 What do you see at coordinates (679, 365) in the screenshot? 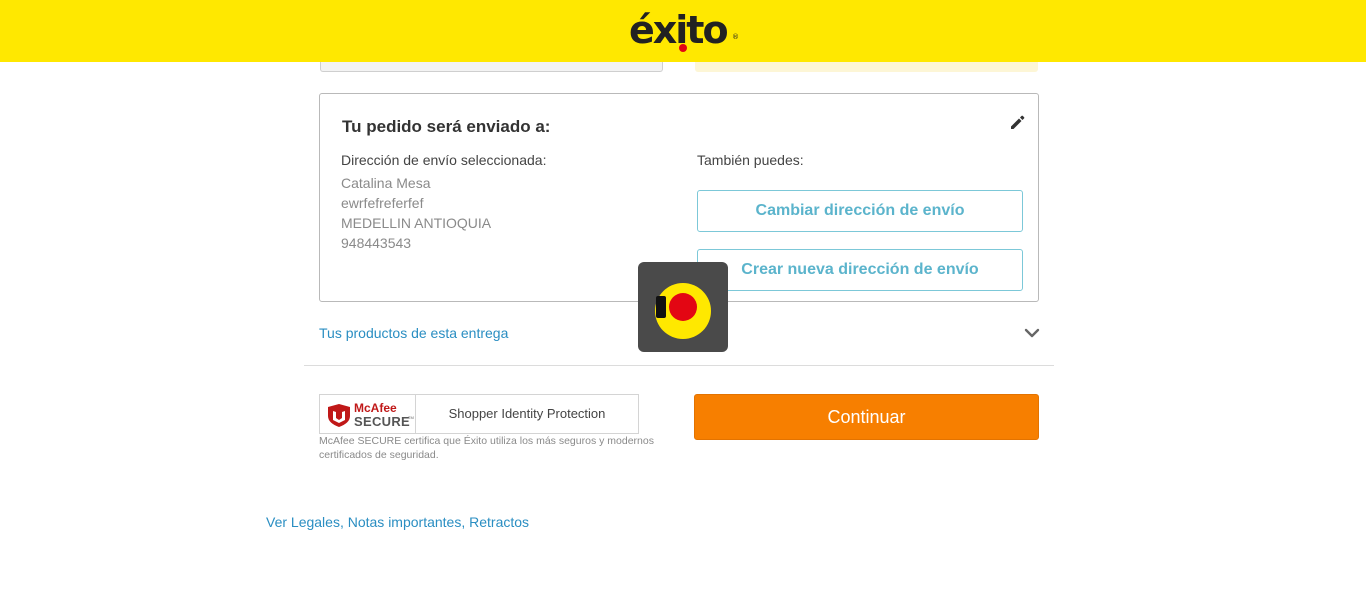
I see `section-divider` at bounding box center [679, 365].